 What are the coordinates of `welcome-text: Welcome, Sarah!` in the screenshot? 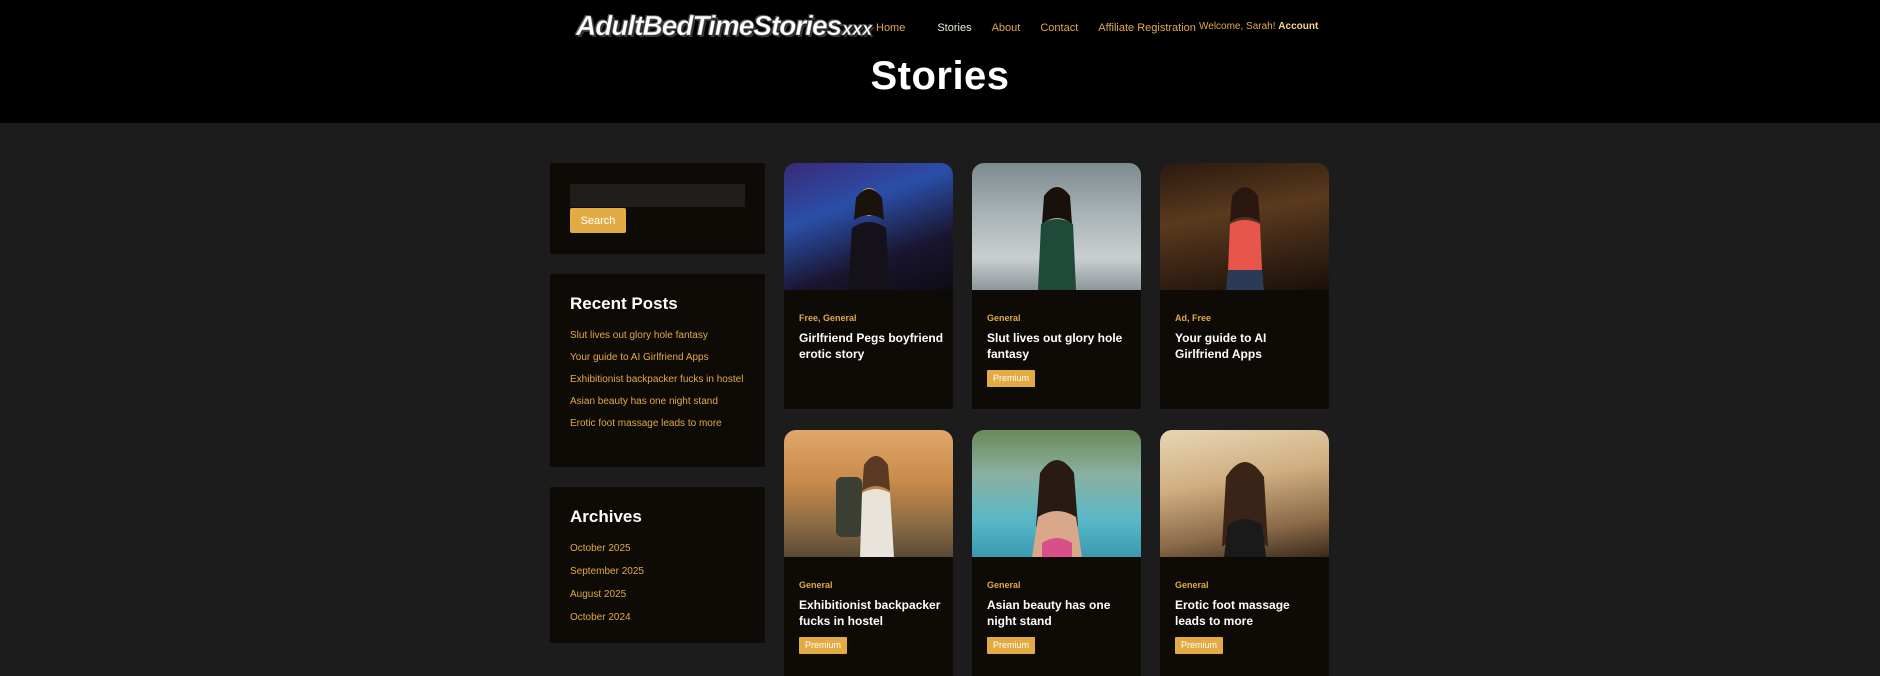 It's located at (1237, 26).